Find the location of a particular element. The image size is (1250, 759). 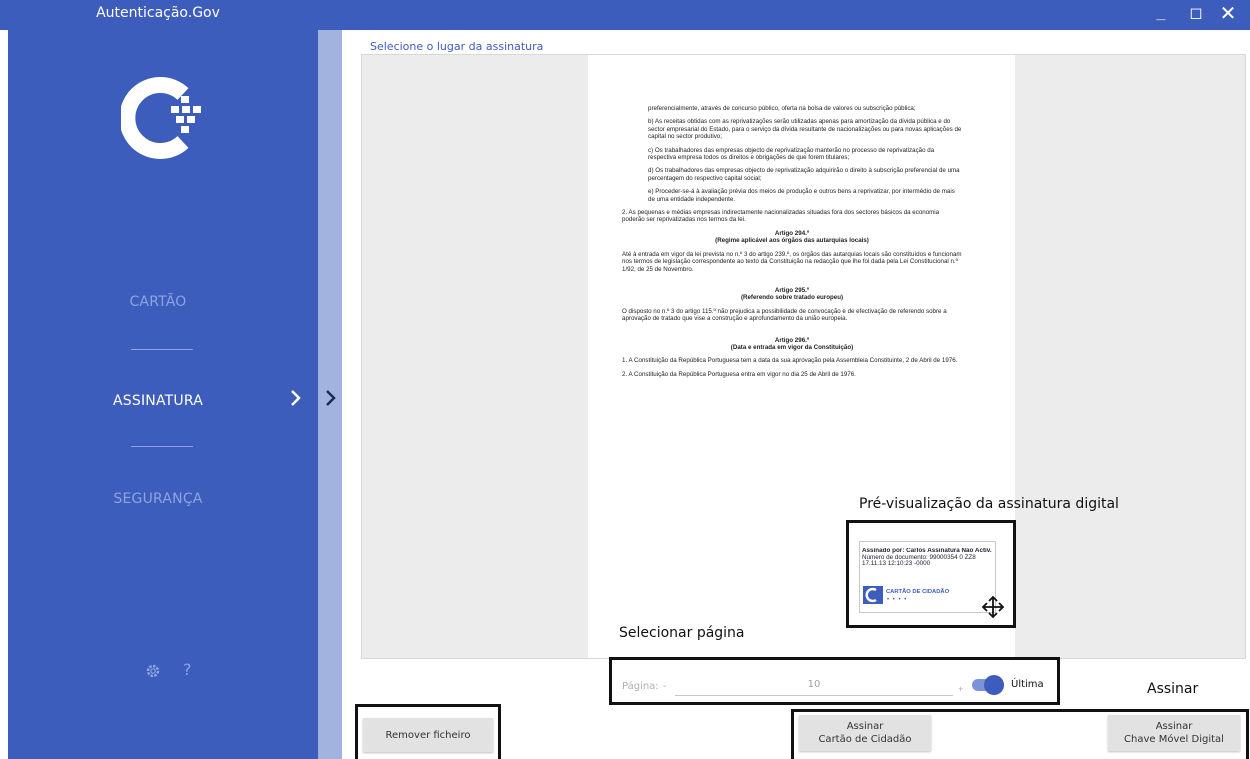

sign-annotation: Assinar is located at coordinates (1173, 689).